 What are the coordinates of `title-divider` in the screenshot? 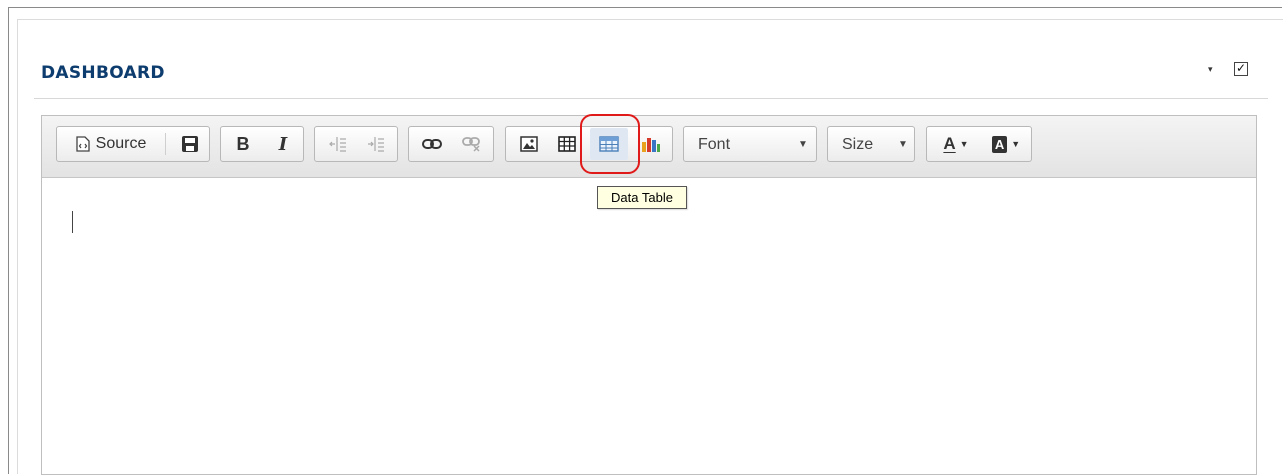 It's located at (651, 98).